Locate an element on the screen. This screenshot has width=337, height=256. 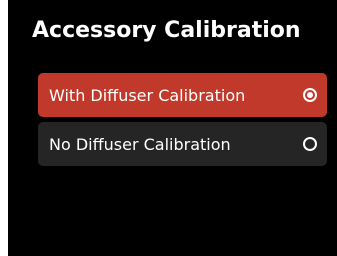
radio-dot is located at coordinates (310, 95).